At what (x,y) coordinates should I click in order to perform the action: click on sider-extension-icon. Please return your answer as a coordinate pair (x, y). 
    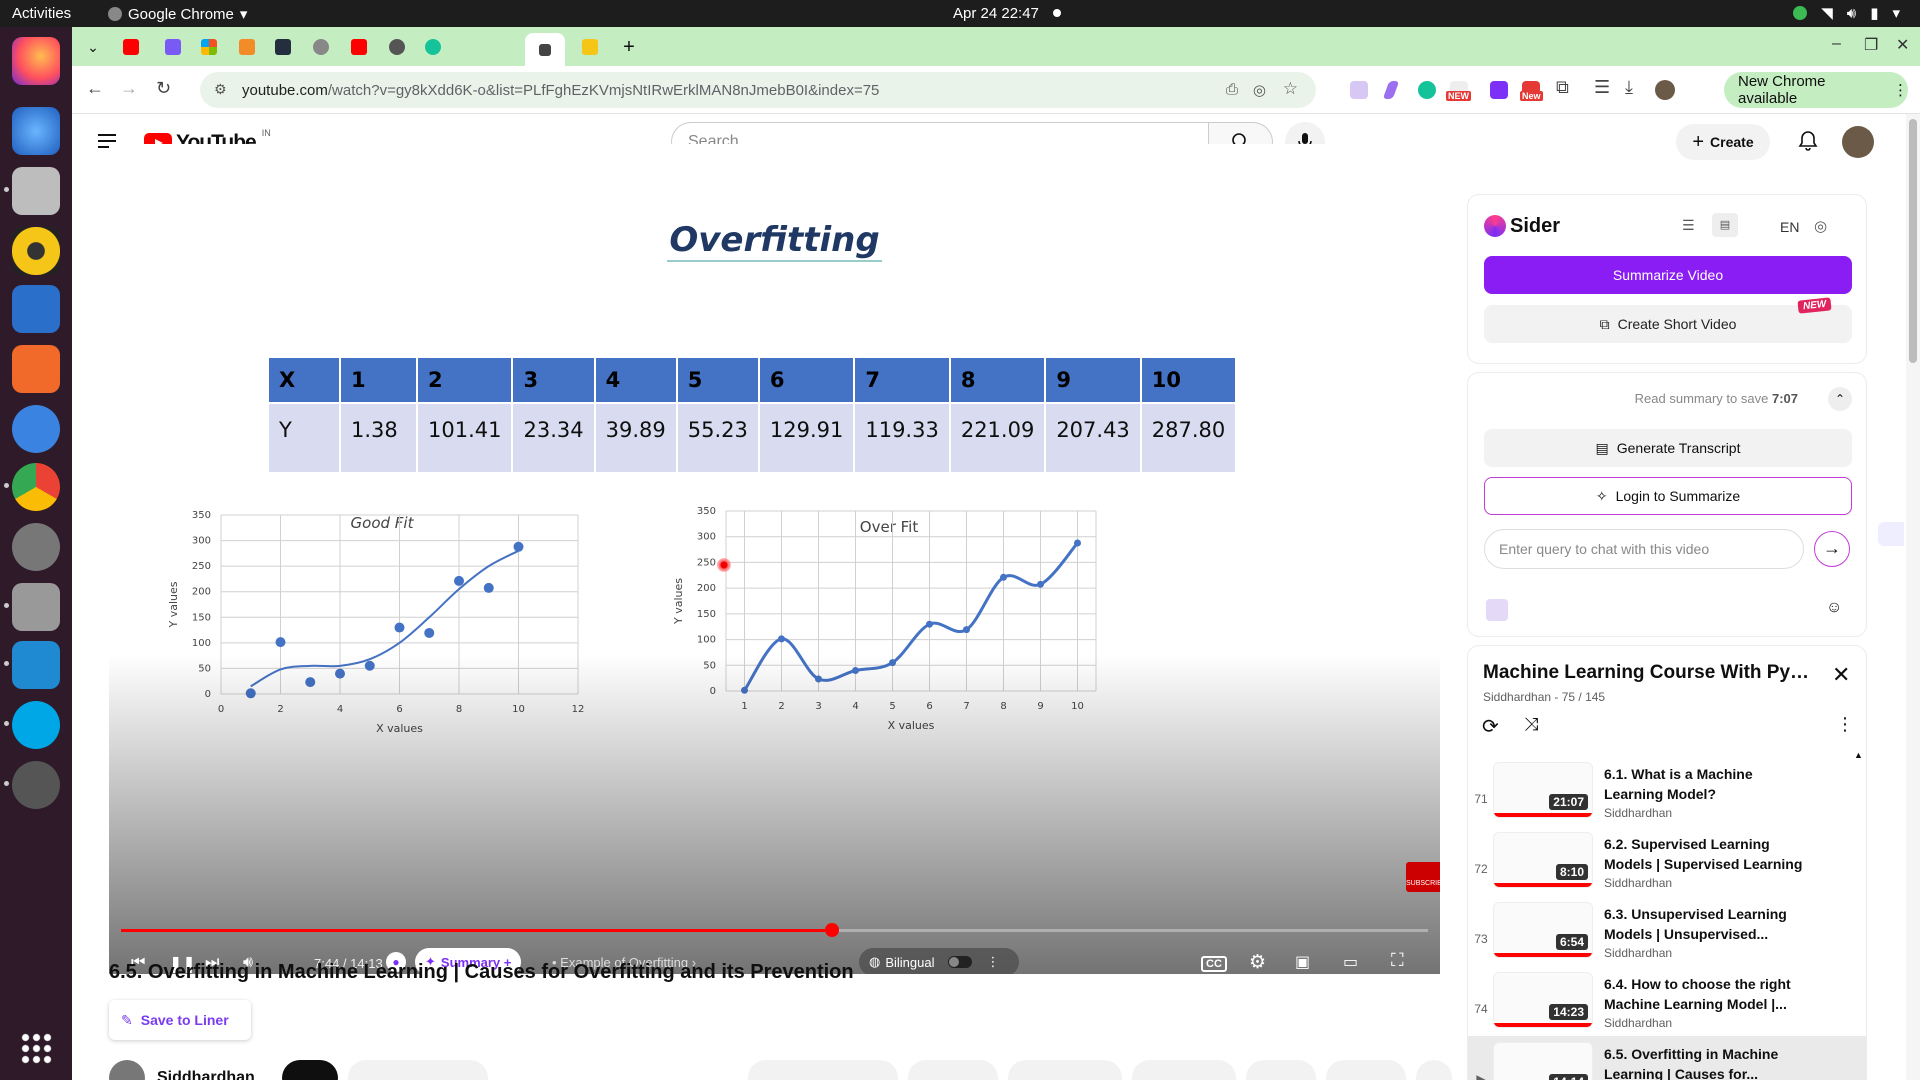
    Looking at the image, I should click on (1499, 90).